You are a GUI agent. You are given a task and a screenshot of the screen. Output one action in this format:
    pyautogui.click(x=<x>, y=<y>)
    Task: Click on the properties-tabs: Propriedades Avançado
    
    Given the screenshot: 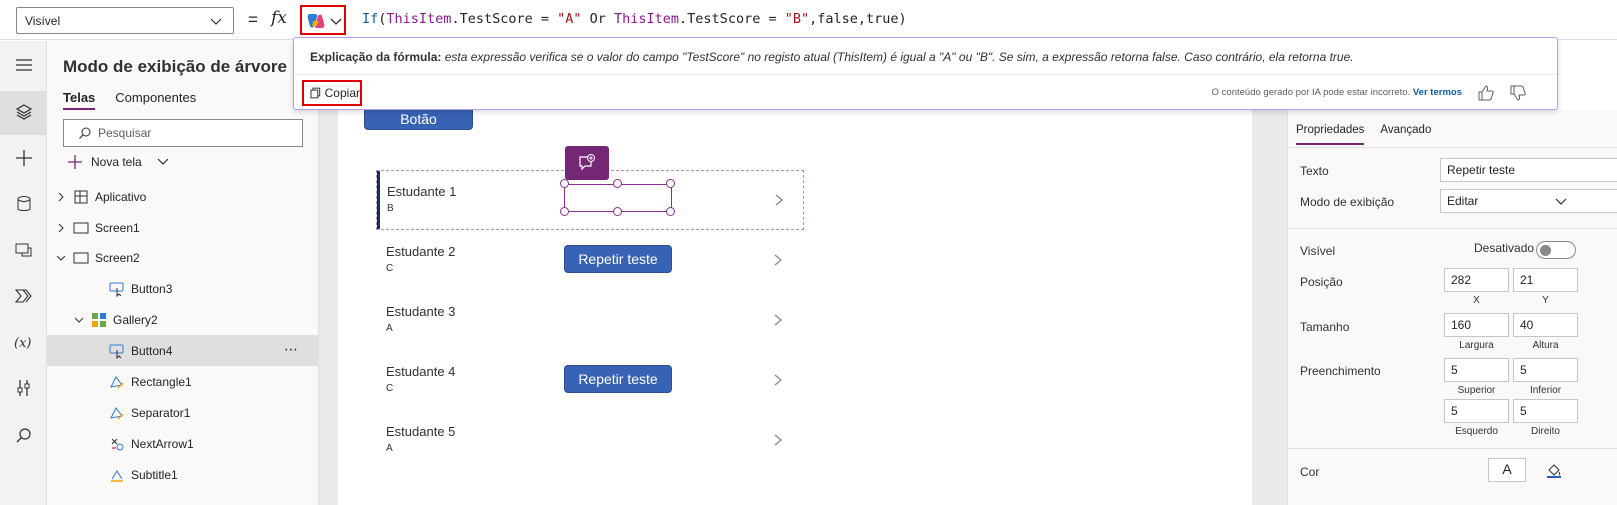 What is the action you would take?
    pyautogui.click(x=1363, y=134)
    